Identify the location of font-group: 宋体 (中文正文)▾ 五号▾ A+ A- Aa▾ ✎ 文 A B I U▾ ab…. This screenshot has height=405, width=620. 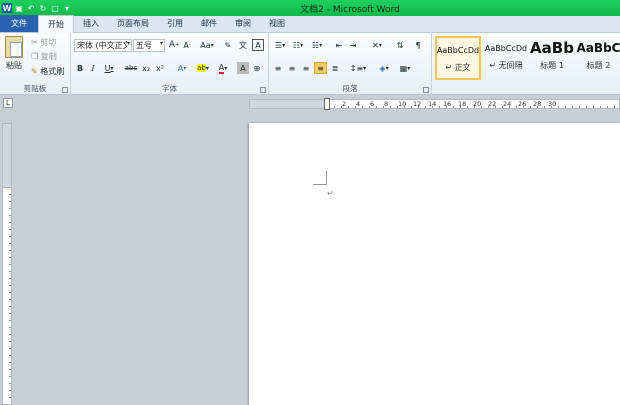
(170, 64).